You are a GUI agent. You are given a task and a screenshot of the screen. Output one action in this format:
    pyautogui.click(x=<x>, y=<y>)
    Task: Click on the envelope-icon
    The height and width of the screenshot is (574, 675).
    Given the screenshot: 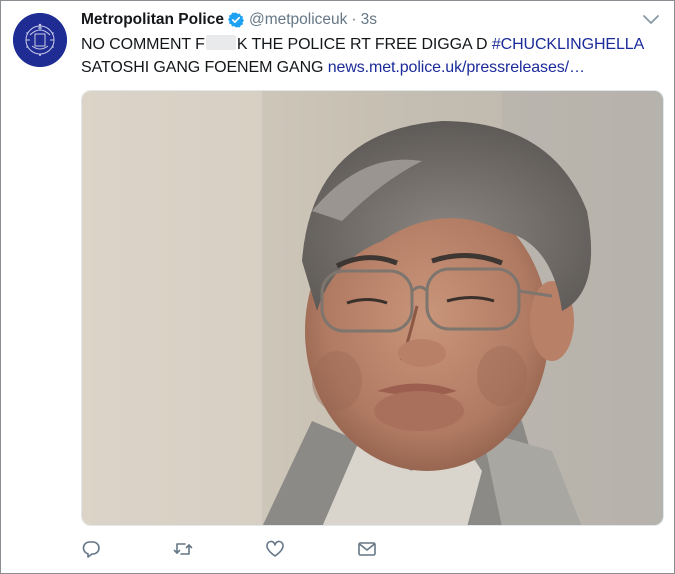 What is the action you would take?
    pyautogui.click(x=367, y=551)
    